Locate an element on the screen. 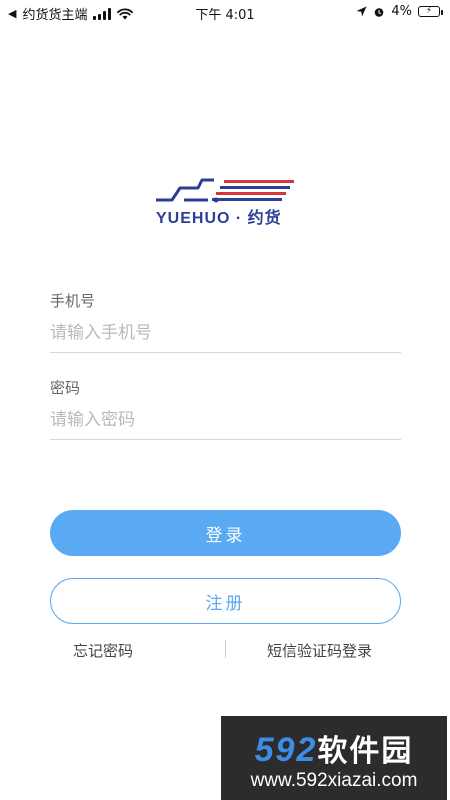 This screenshot has height=800, width=450. charging-bolt-icon: ⚡ is located at coordinates (429, 11).